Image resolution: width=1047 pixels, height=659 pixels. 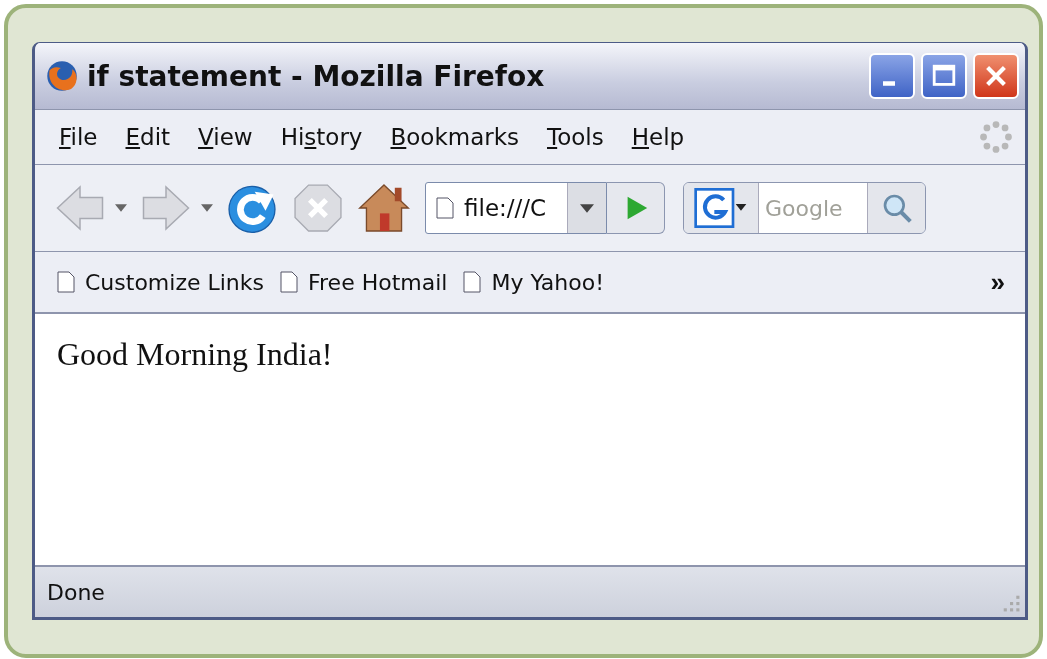 What do you see at coordinates (195, 354) in the screenshot?
I see `page-text: Good Morning India!` at bounding box center [195, 354].